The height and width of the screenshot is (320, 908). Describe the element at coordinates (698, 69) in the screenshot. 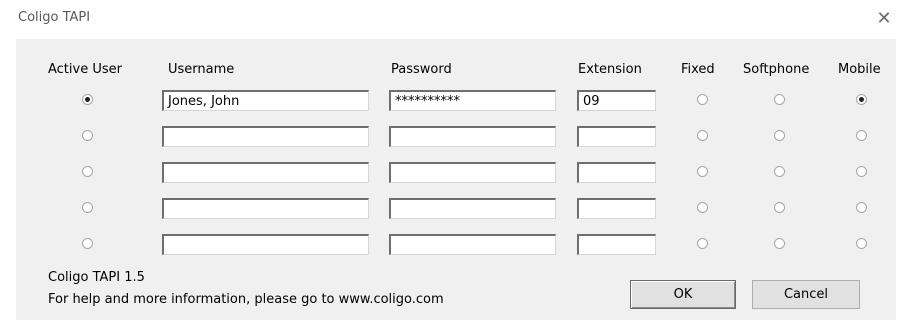

I see `header-fixed: Fixed` at that location.